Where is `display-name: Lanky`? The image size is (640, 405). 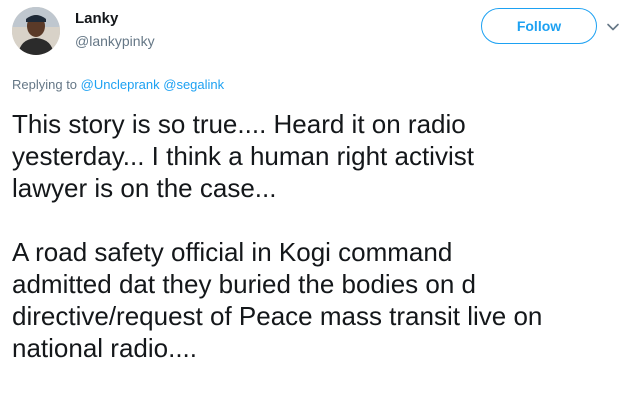
display-name: Lanky is located at coordinates (96, 19).